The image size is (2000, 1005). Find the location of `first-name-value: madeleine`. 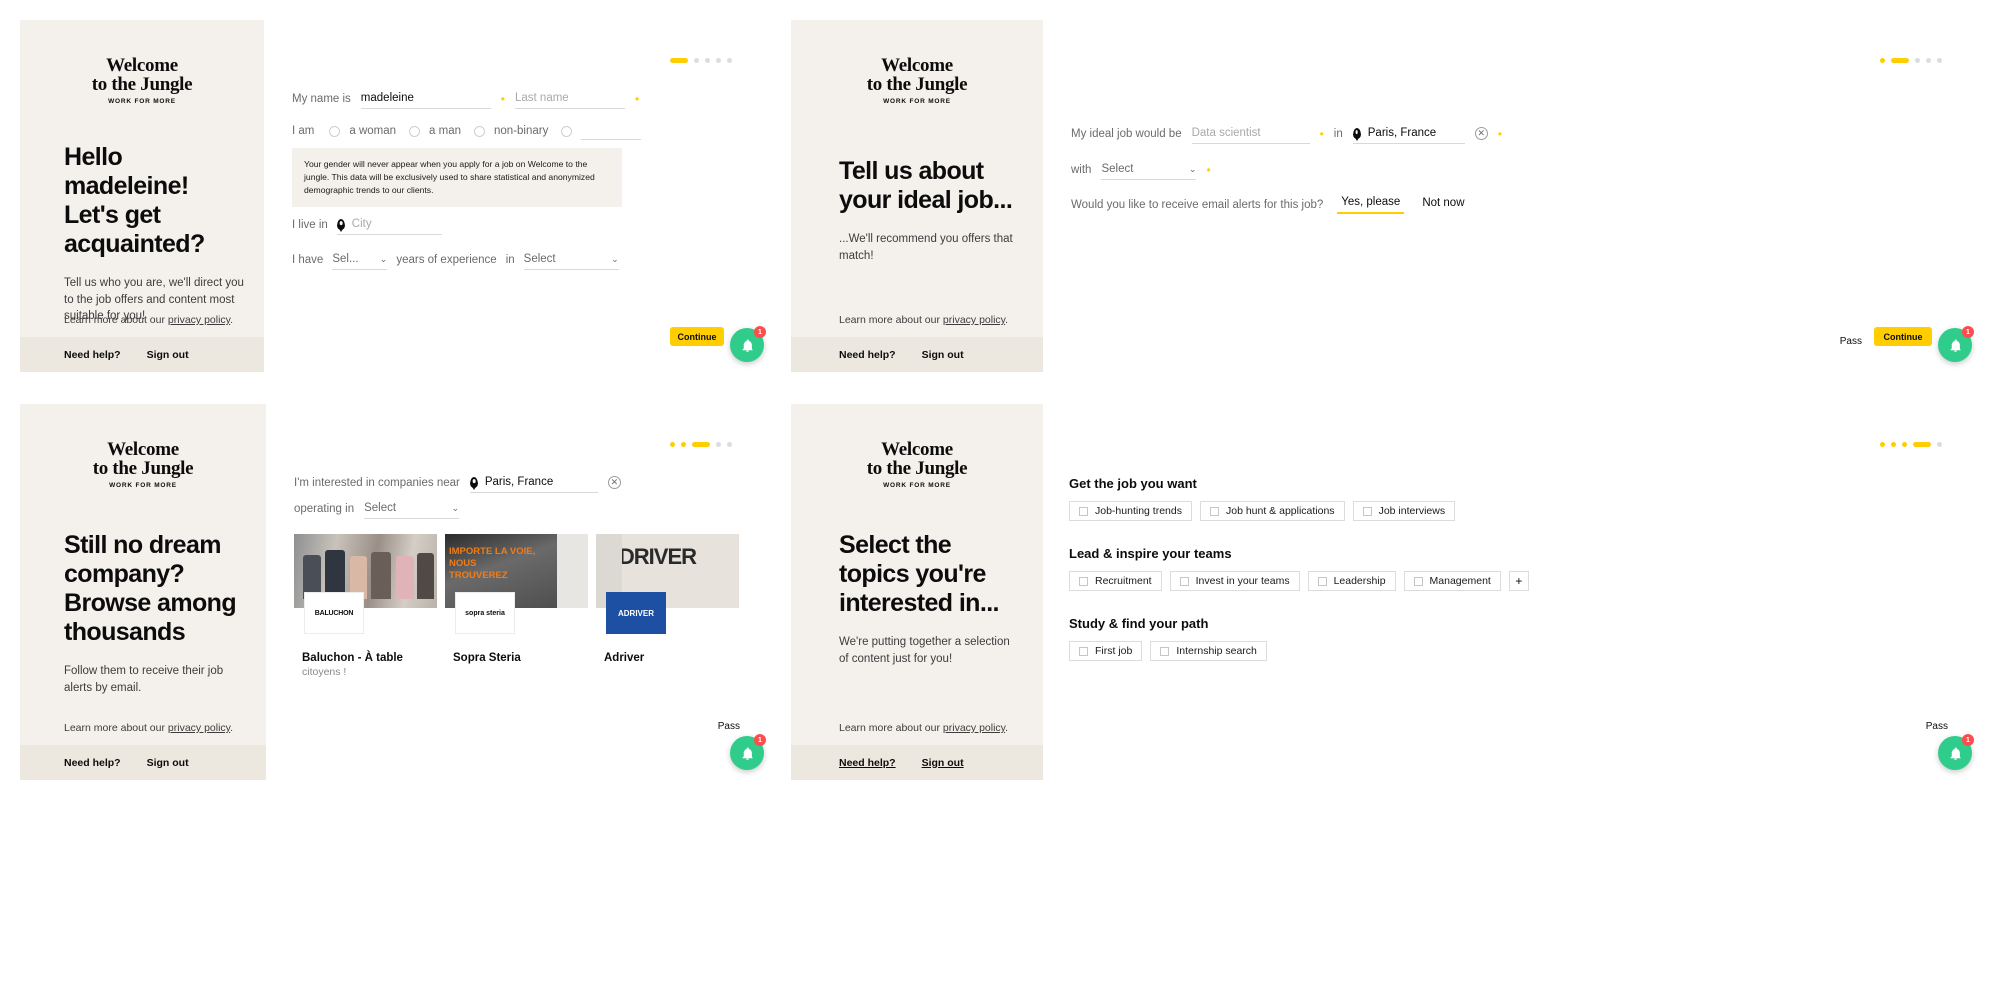

first-name-value: madeleine is located at coordinates (387, 98).